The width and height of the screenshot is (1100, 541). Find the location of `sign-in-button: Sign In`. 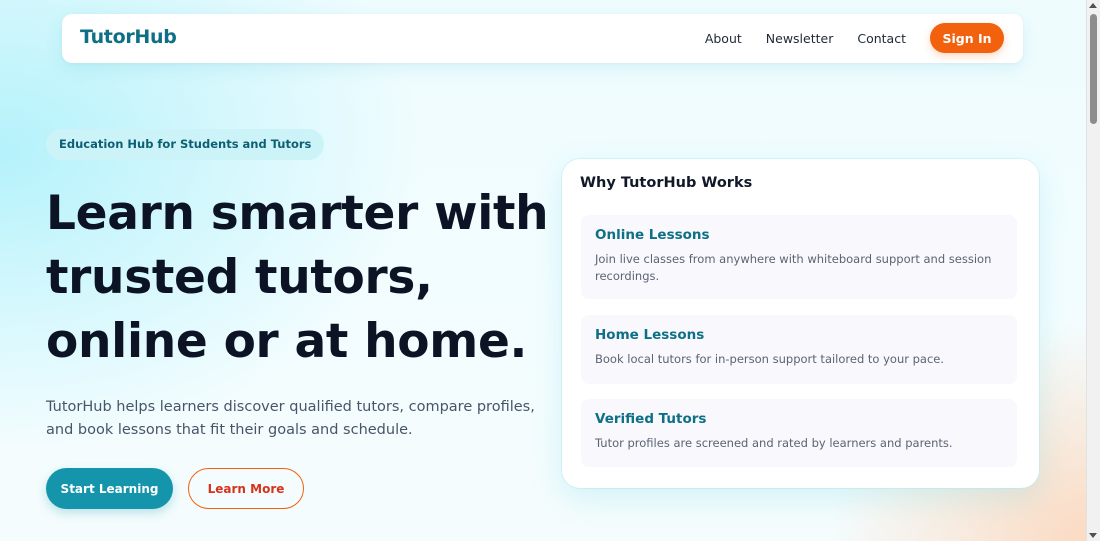

sign-in-button: Sign In is located at coordinates (967, 38).